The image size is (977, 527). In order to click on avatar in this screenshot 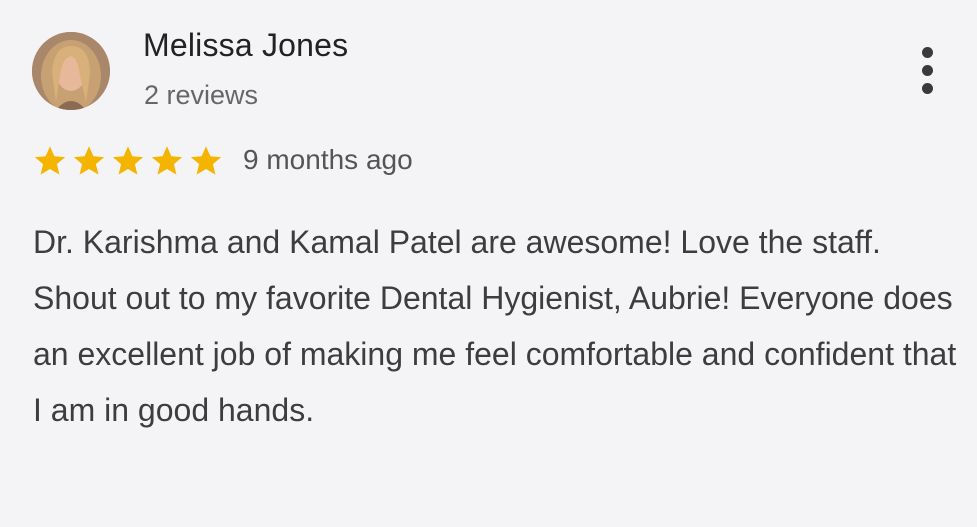, I will do `click(71, 71)`.